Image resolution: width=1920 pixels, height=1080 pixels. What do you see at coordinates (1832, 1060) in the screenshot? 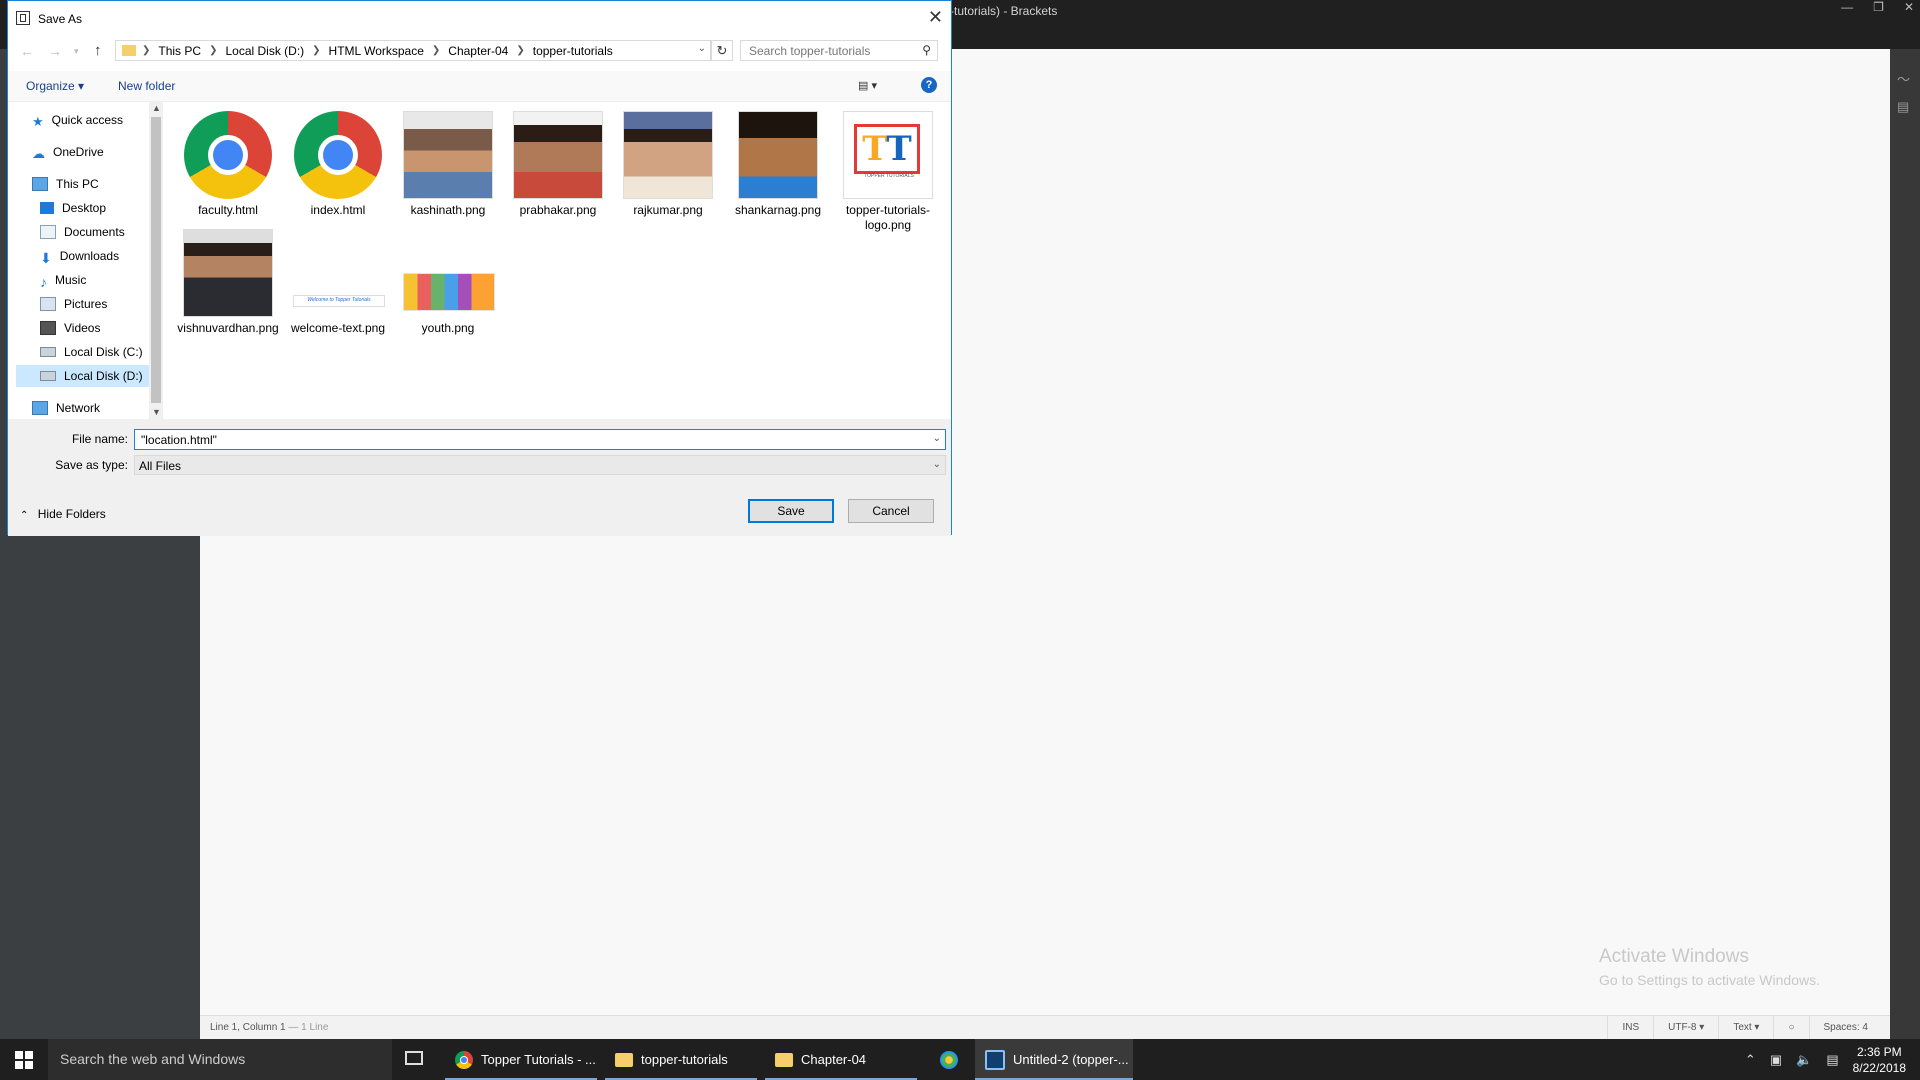
I see `notifications-icon: ▤` at bounding box center [1832, 1060].